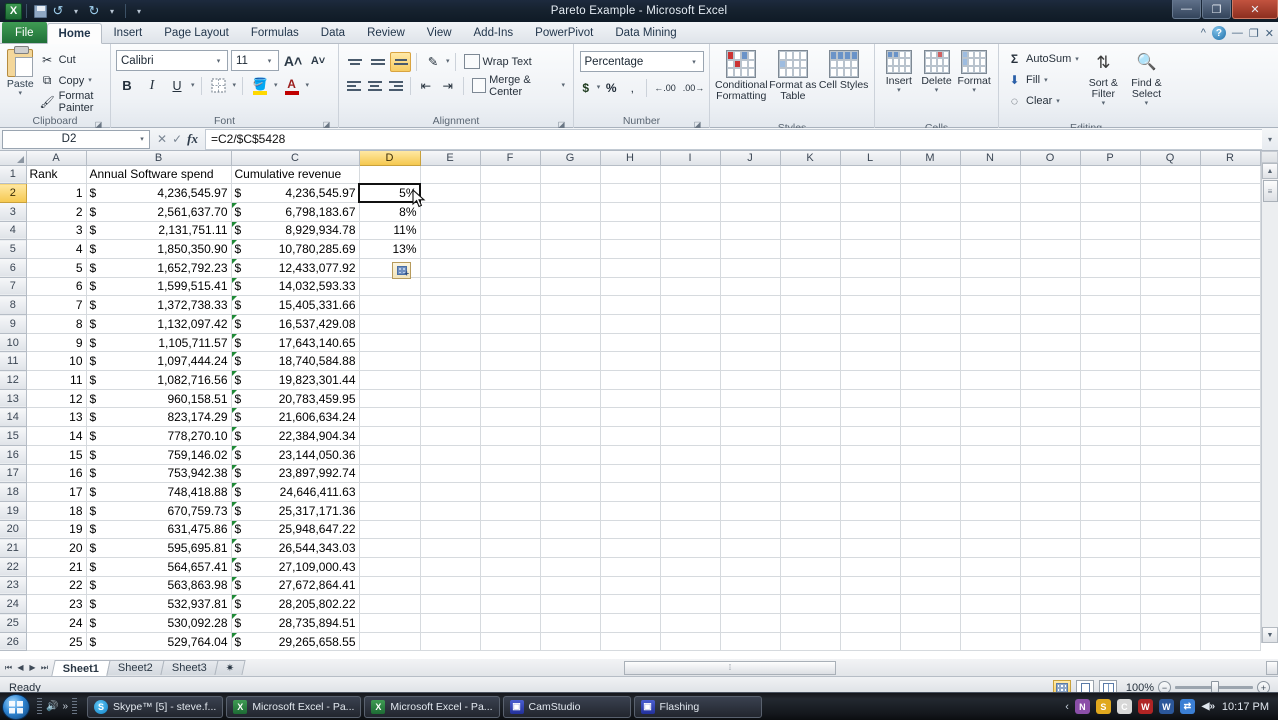  I want to click on format-dropdown-icon: ▾, so click(974, 90).